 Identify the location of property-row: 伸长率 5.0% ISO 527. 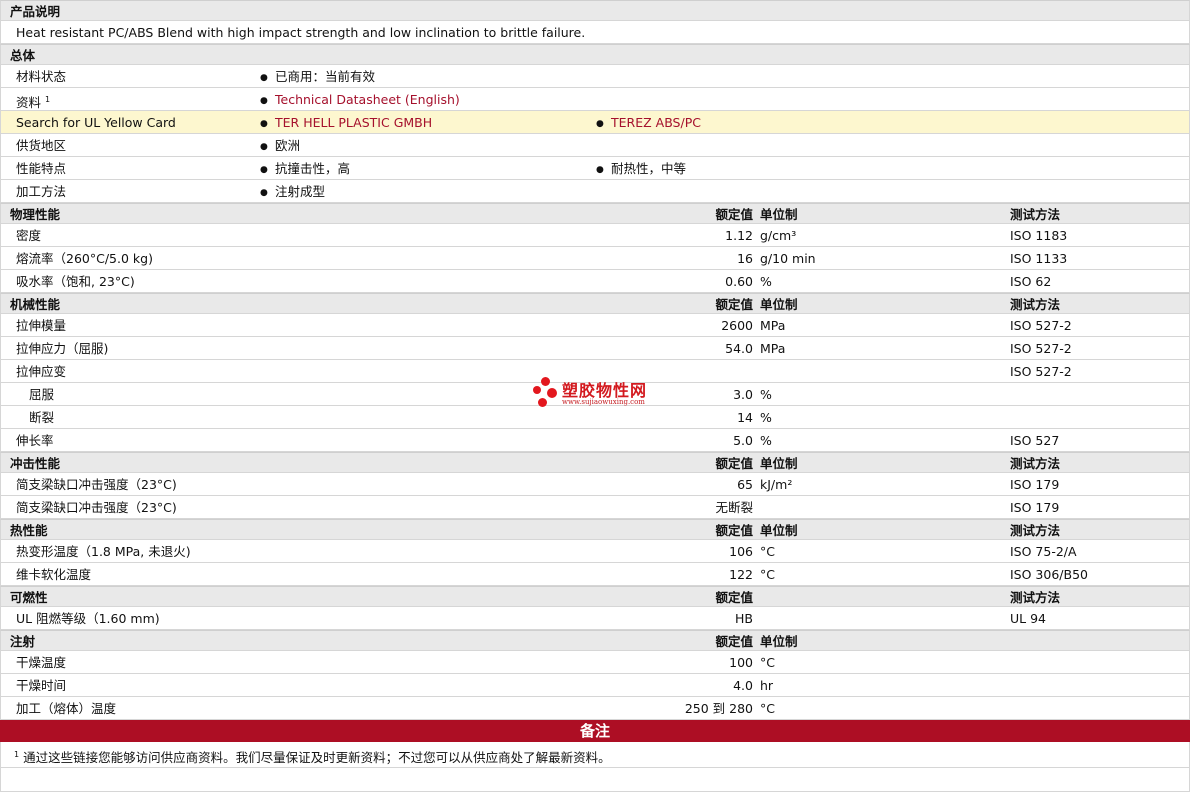
(595, 440).